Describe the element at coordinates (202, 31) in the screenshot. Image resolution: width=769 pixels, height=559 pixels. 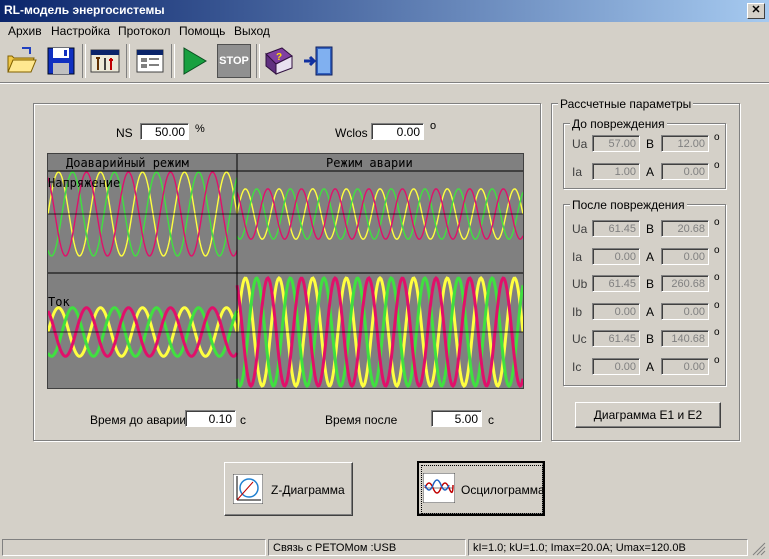
I see `menu-help: Помощь` at that location.